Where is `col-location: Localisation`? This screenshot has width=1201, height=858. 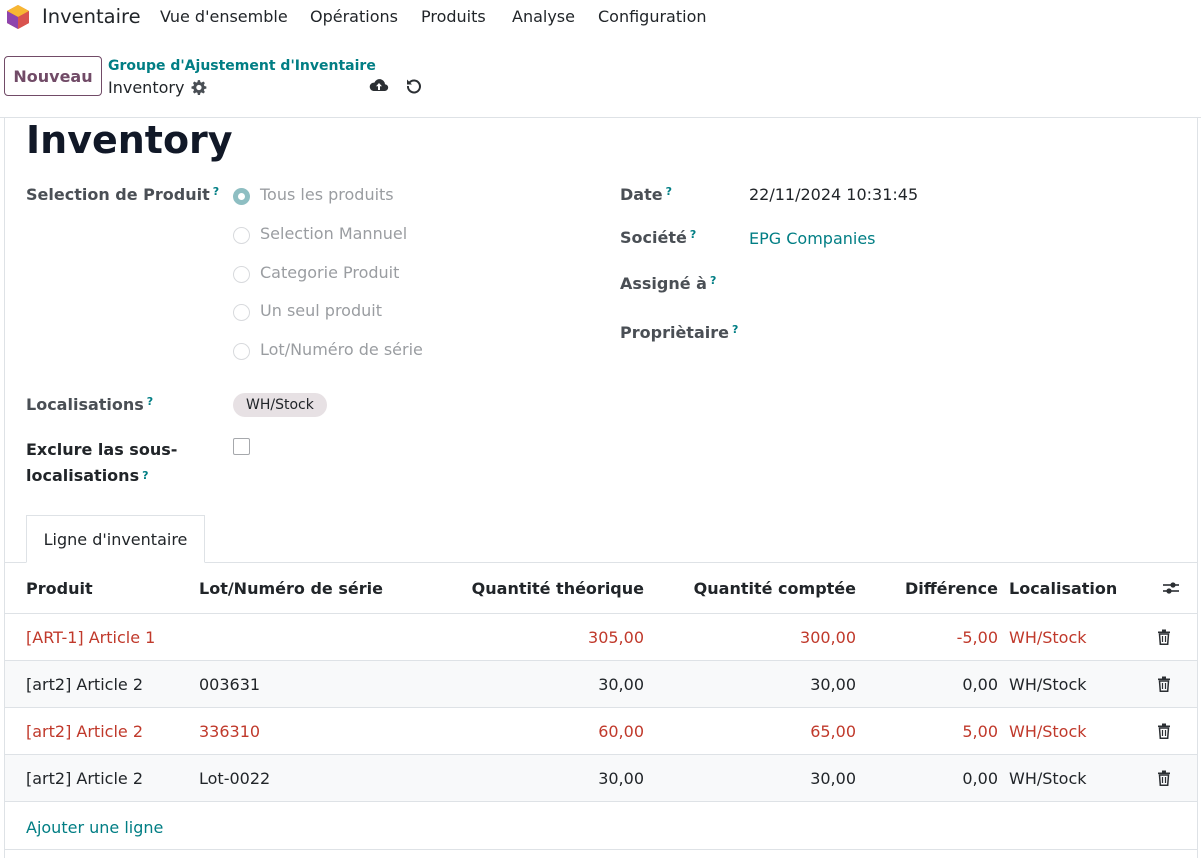 col-location: Localisation is located at coordinates (1063, 588).